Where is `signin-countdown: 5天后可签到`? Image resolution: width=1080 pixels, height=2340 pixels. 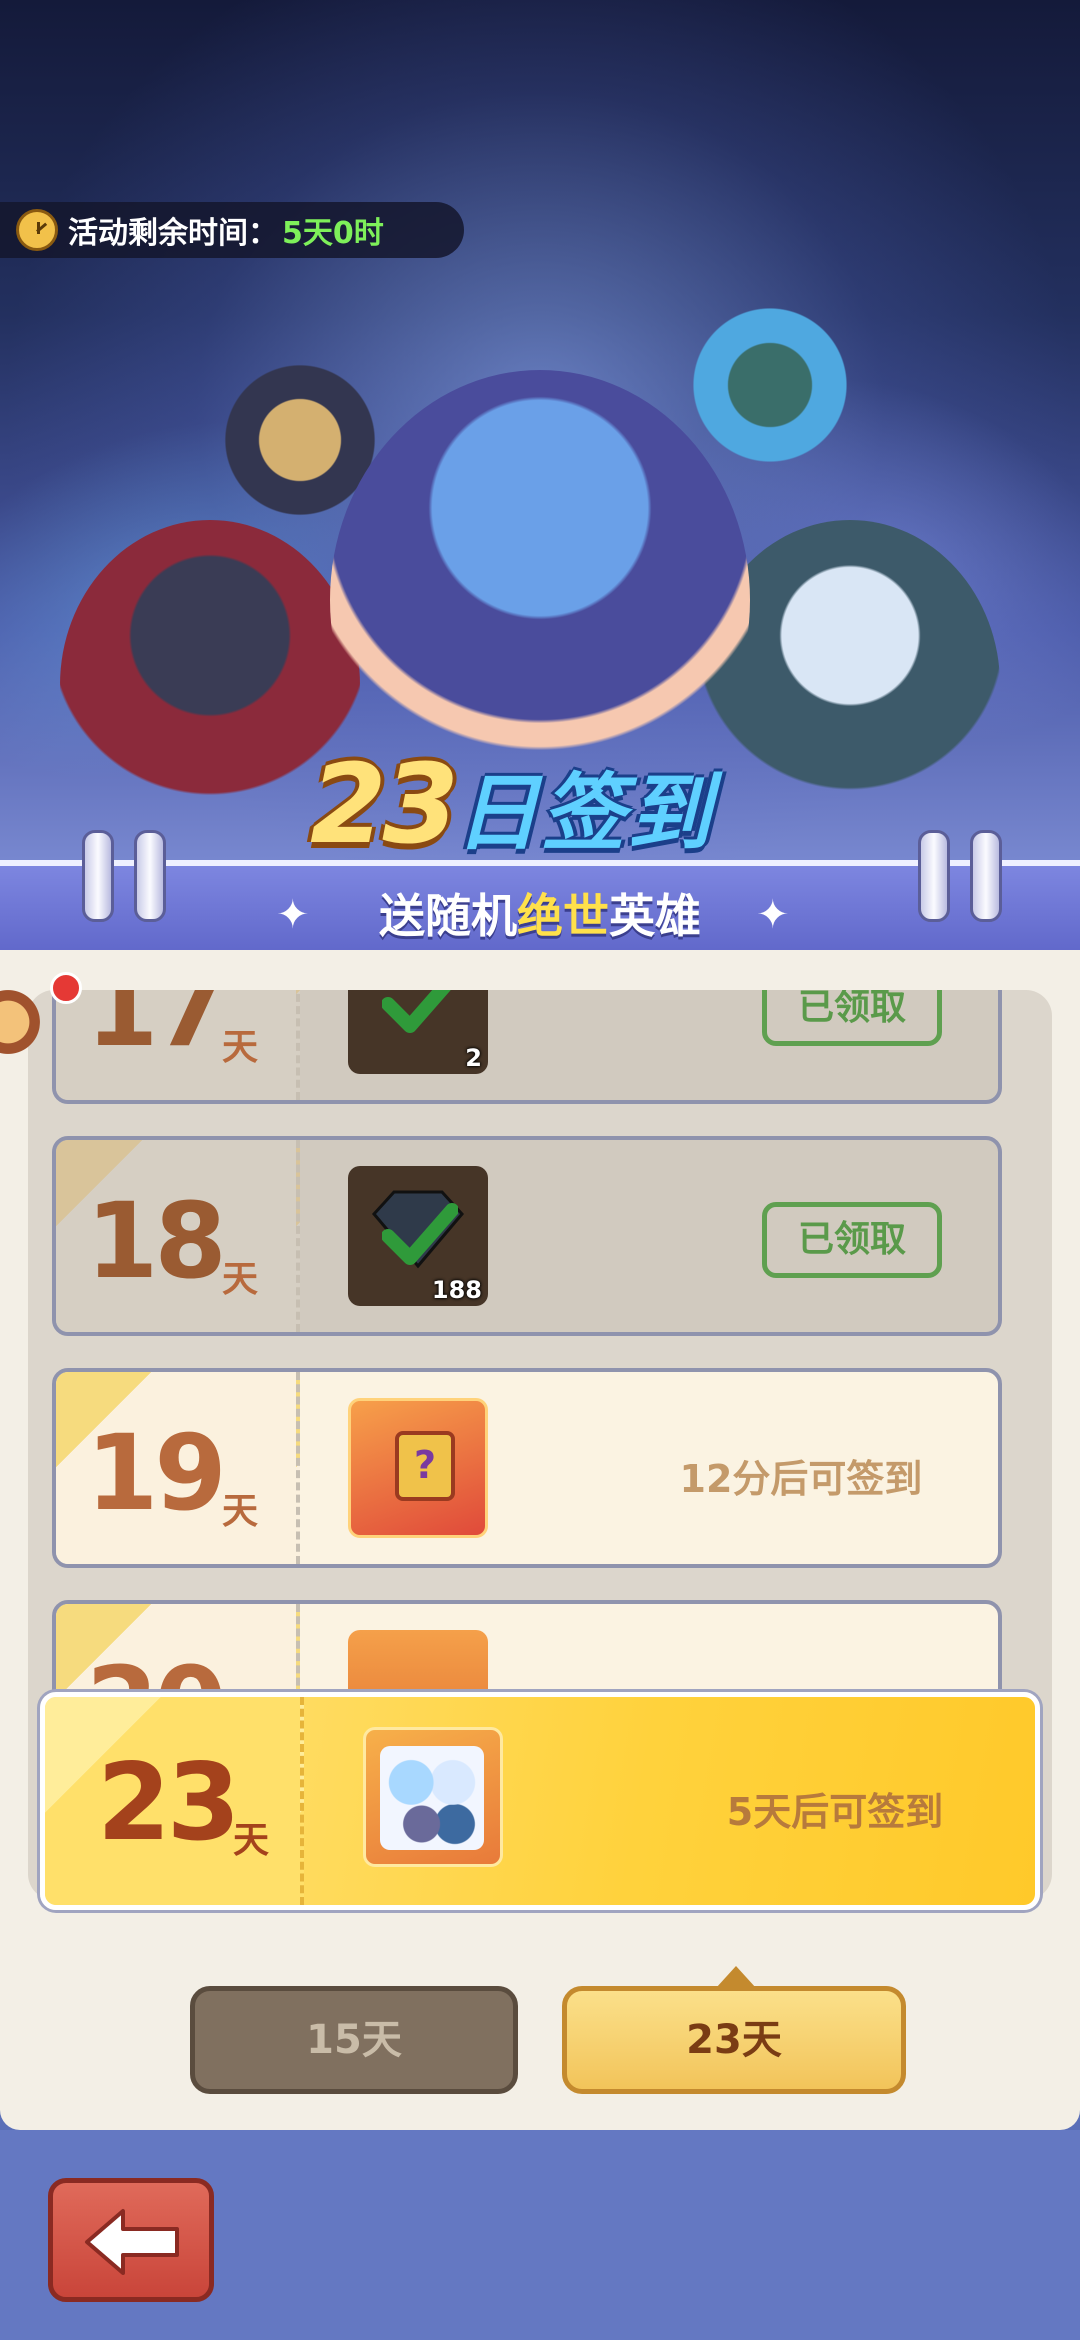 signin-countdown: 5天后可签到 is located at coordinates (835, 1812).